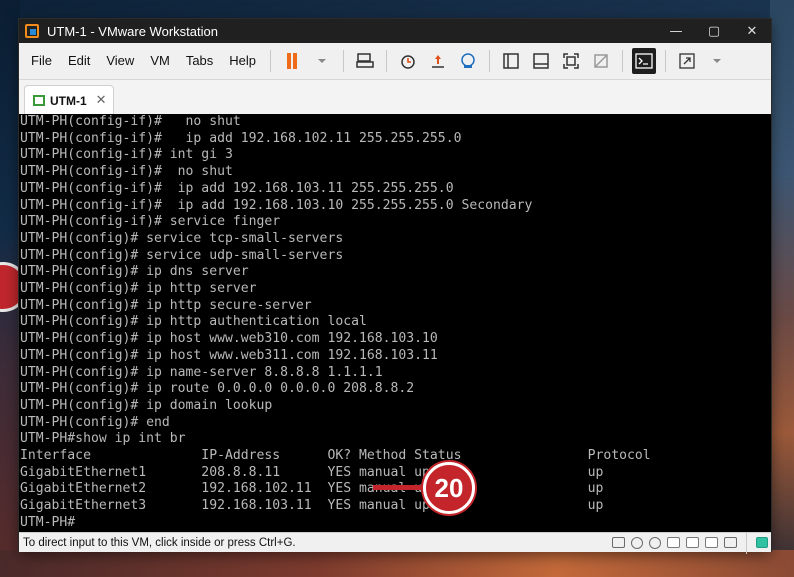 This screenshot has width=794, height=577. I want to click on cd-drive-2-icon, so click(655, 542).